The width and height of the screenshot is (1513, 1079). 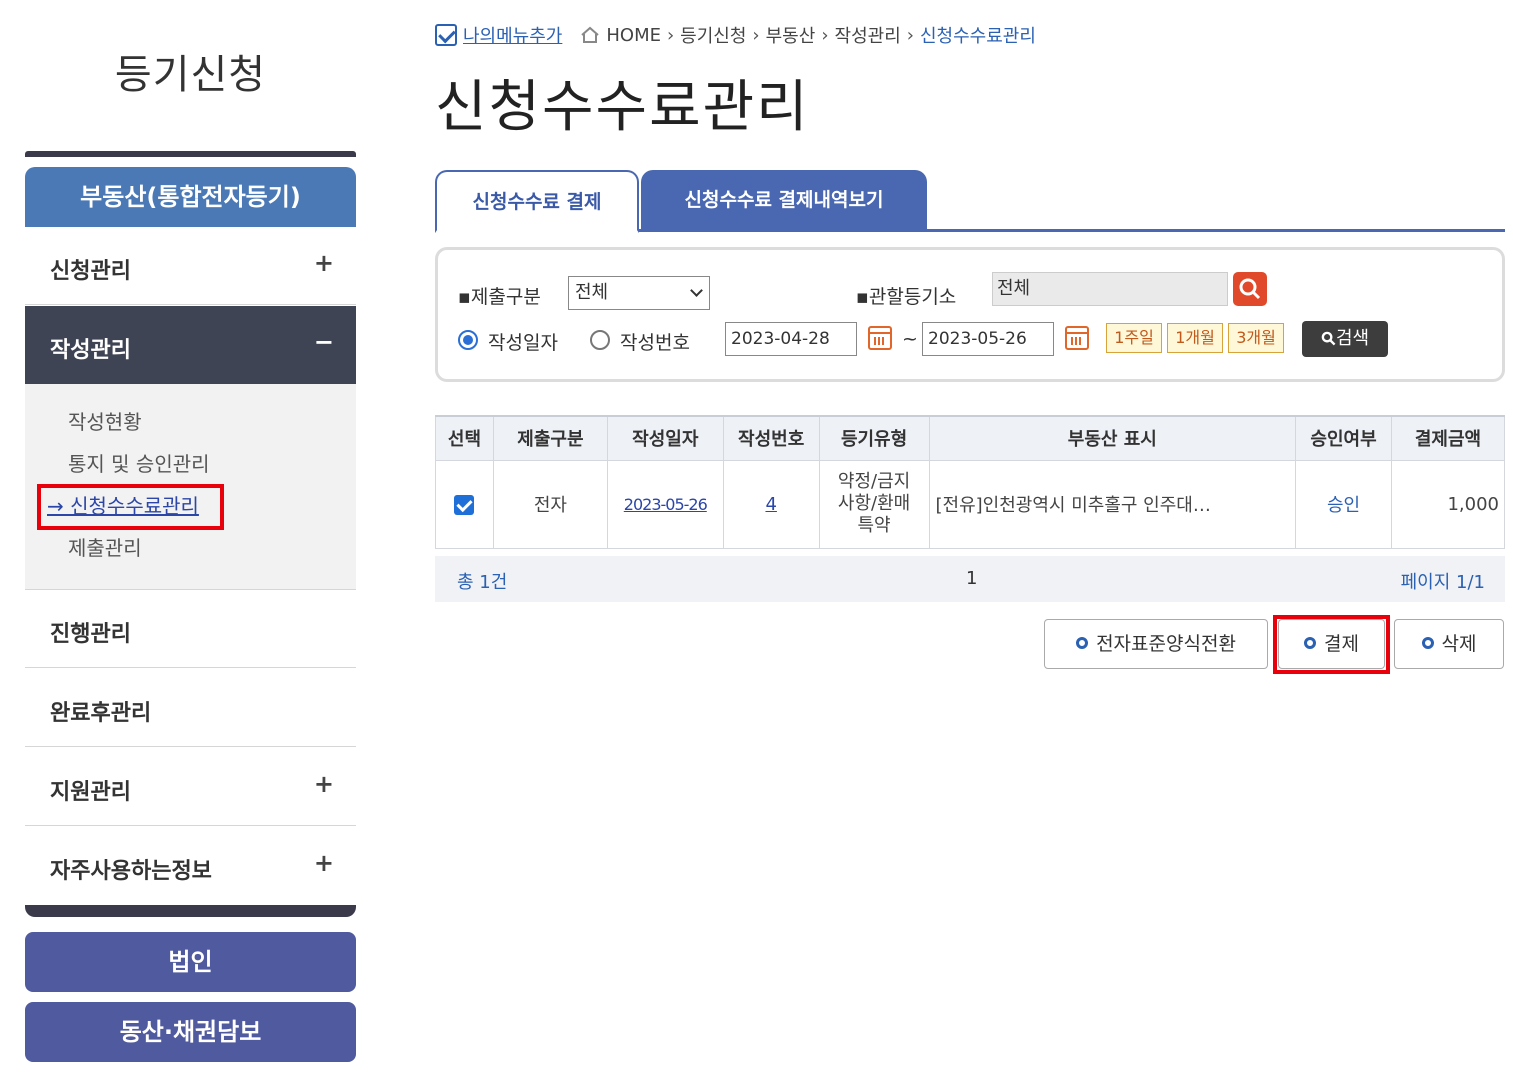 I want to click on search-icon, so click(x=1328, y=338).